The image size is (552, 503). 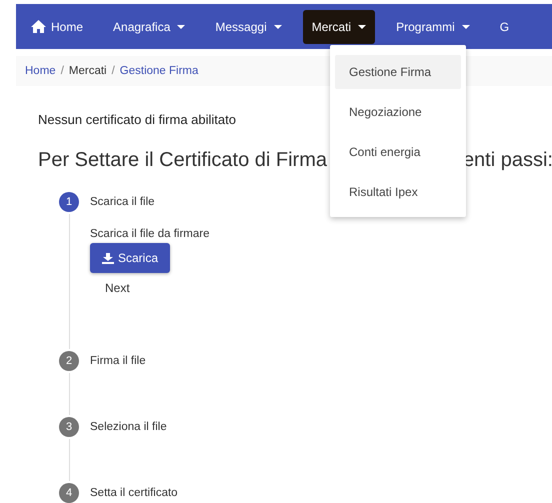 What do you see at coordinates (57, 27) in the screenshot?
I see `home-link: Home` at bounding box center [57, 27].